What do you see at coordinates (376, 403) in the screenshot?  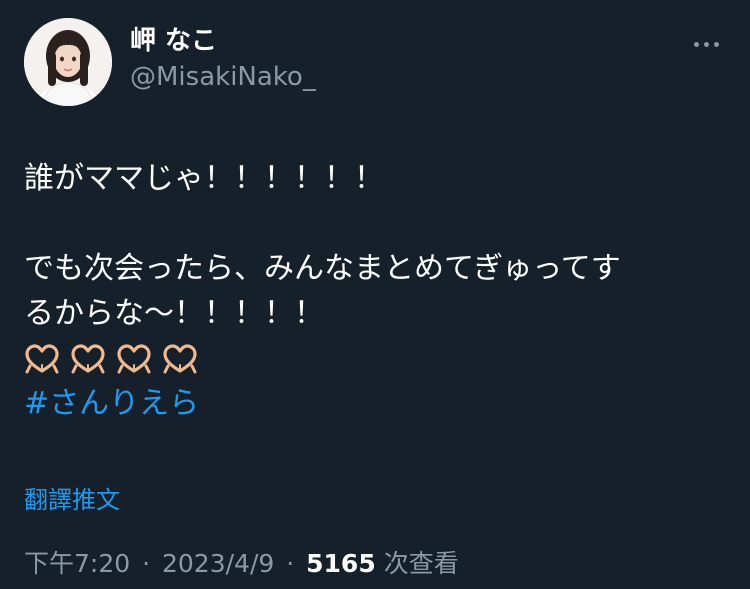 I see `hashtag-link: #さんりえら` at bounding box center [376, 403].